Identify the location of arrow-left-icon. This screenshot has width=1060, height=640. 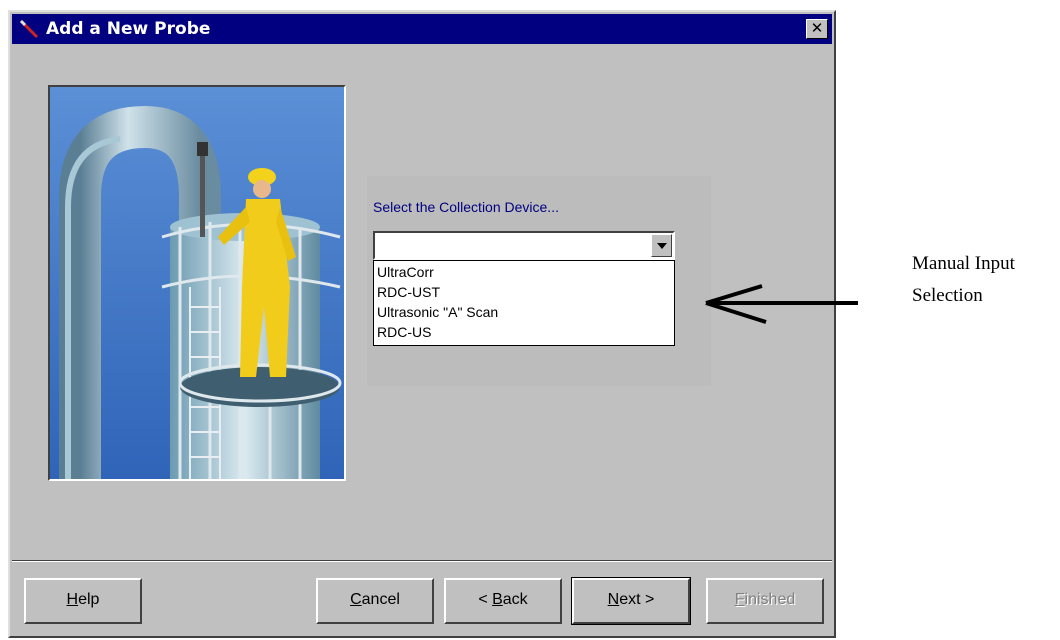
(781, 304).